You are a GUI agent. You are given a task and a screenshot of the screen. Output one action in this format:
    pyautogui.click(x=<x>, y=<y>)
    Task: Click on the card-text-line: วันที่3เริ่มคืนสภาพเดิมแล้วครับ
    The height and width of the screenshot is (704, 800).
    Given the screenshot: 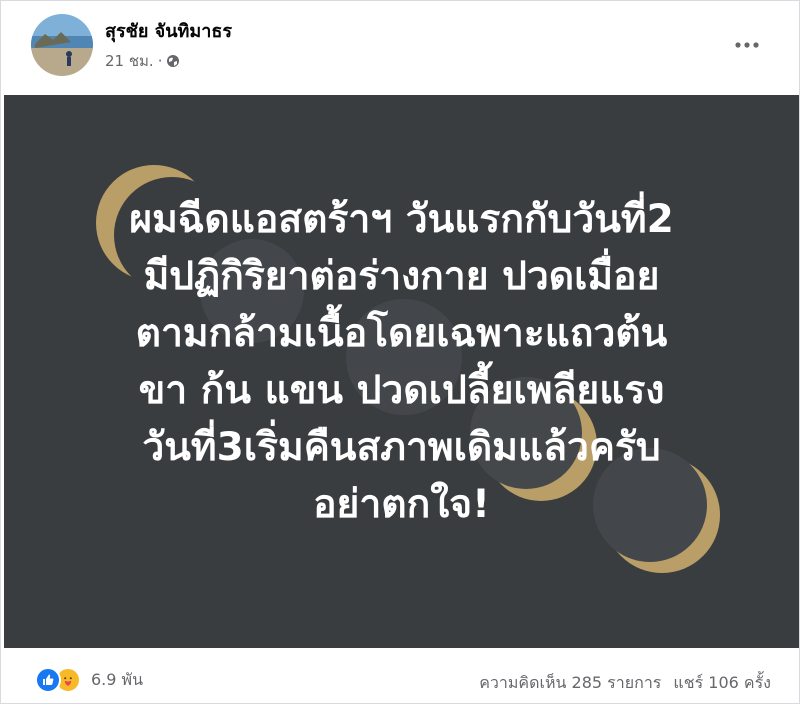 What is the action you would take?
    pyautogui.click(x=401, y=447)
    